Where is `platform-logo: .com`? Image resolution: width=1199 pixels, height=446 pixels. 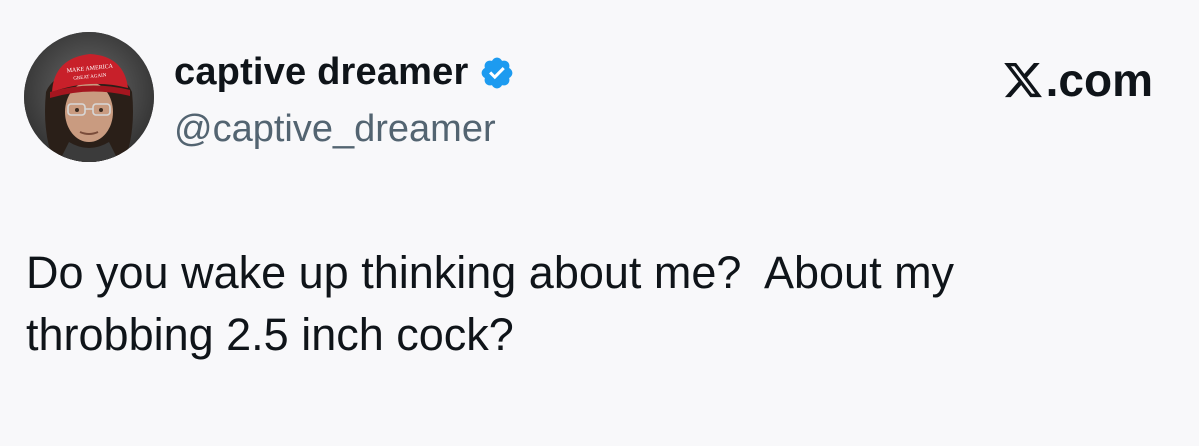
platform-logo: .com is located at coordinates (1077, 80).